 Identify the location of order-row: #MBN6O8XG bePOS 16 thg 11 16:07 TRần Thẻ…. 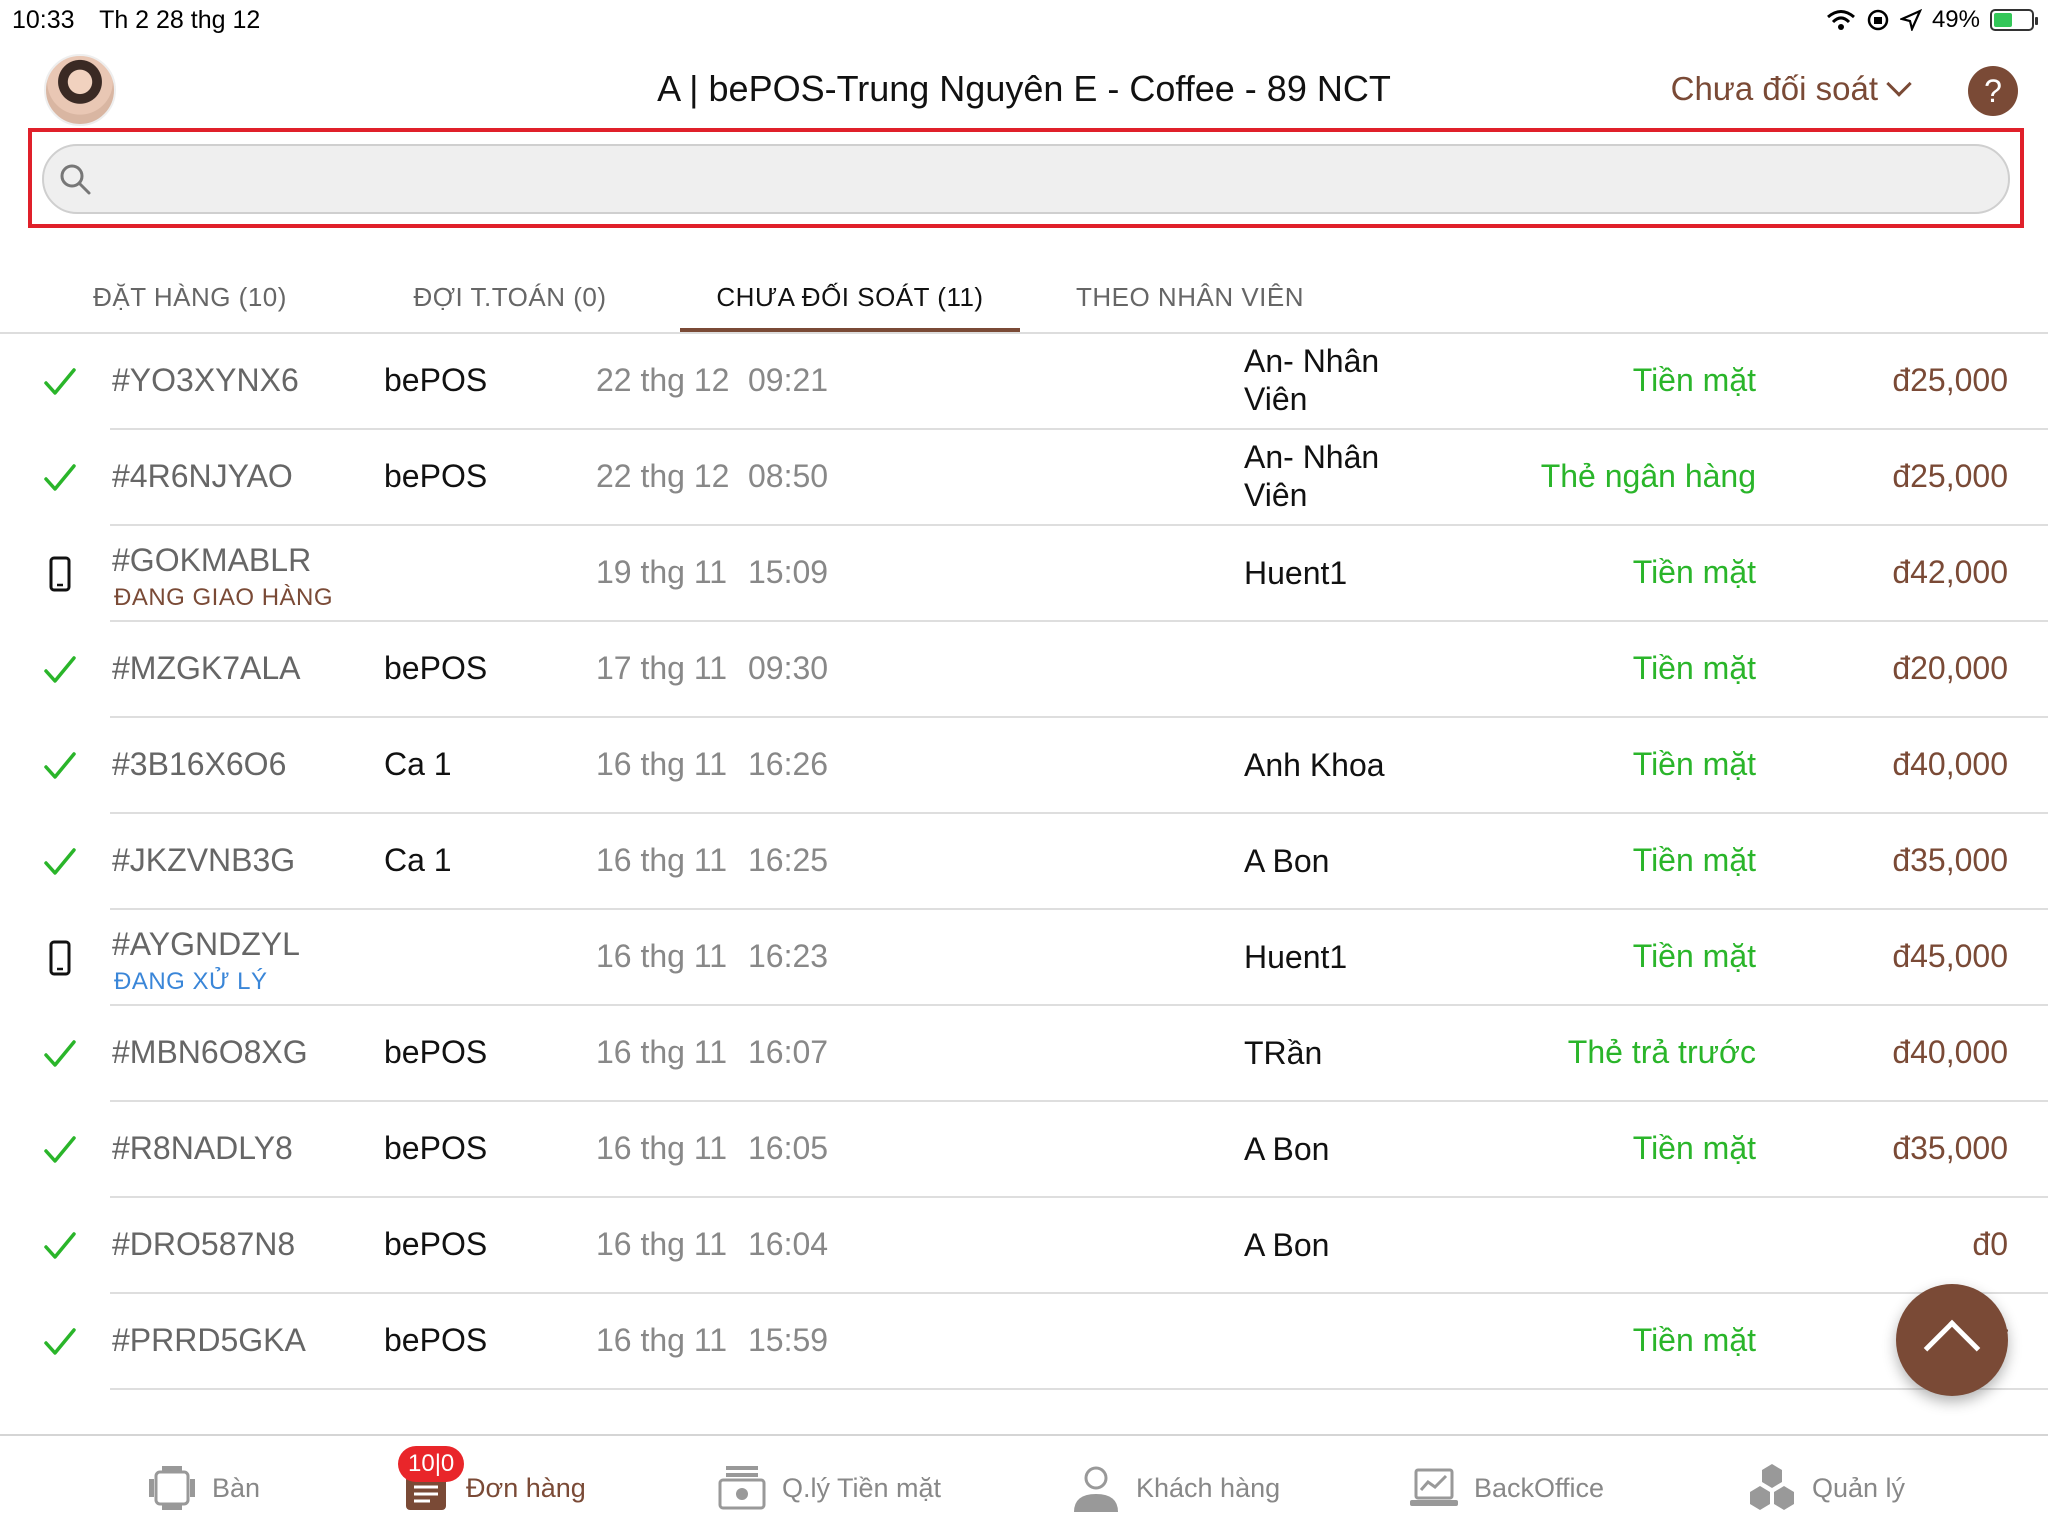
(1024, 1054).